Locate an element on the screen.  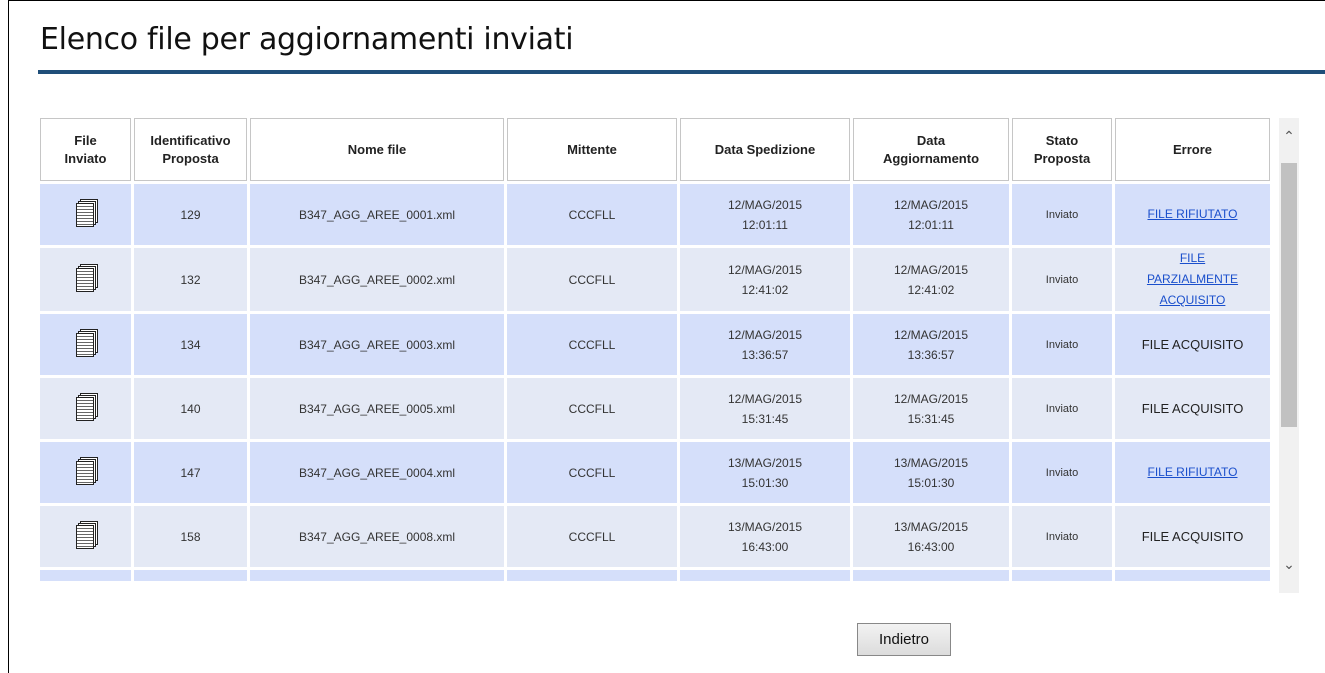
col-header-errore: Errore is located at coordinates (1192, 149).